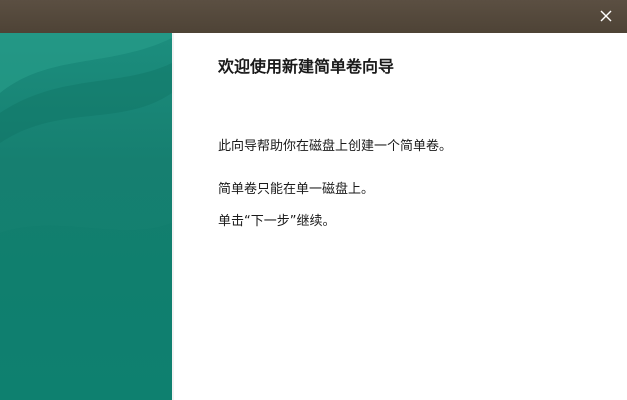 The image size is (627, 400). I want to click on close-button, so click(606, 16).